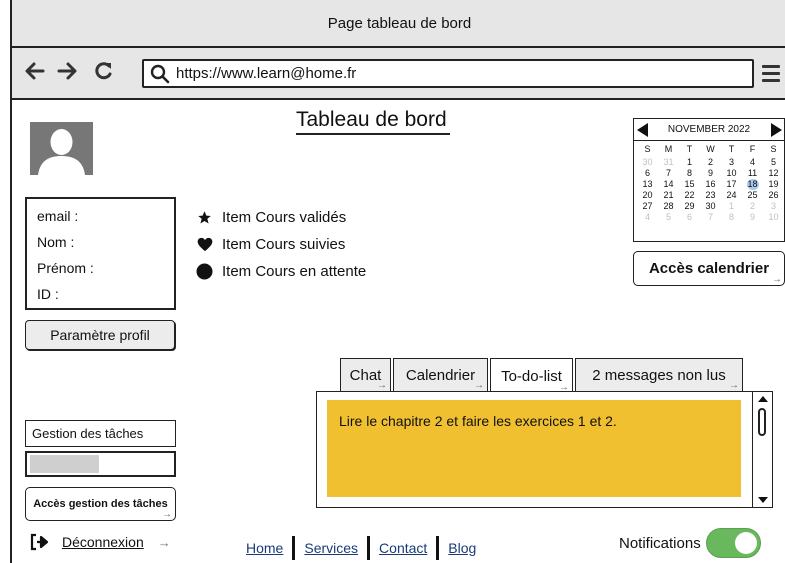  What do you see at coordinates (752, 195) in the screenshot?
I see `calendar-day: 25` at bounding box center [752, 195].